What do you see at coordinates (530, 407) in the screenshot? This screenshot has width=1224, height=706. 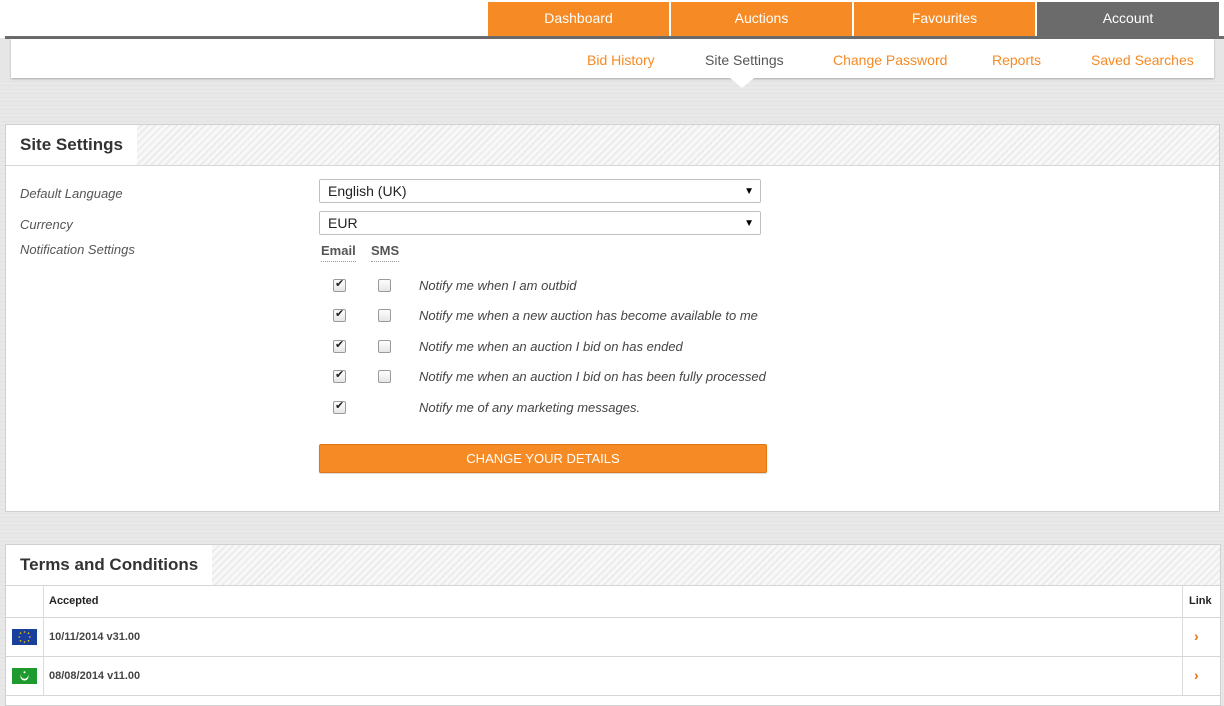 I see `notify-marketing-label: Notify me of any marketing messages.` at bounding box center [530, 407].